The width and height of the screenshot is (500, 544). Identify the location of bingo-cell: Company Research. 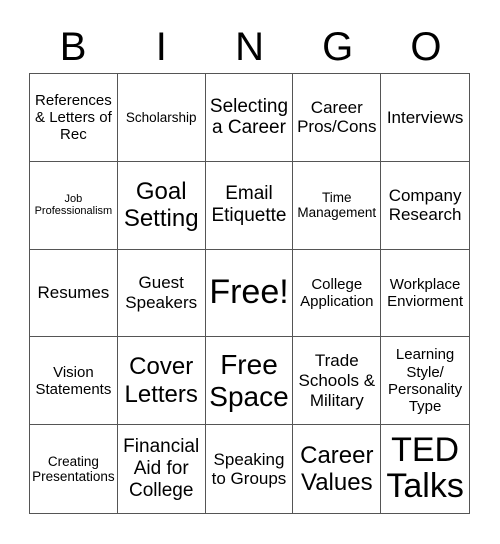
(425, 206).